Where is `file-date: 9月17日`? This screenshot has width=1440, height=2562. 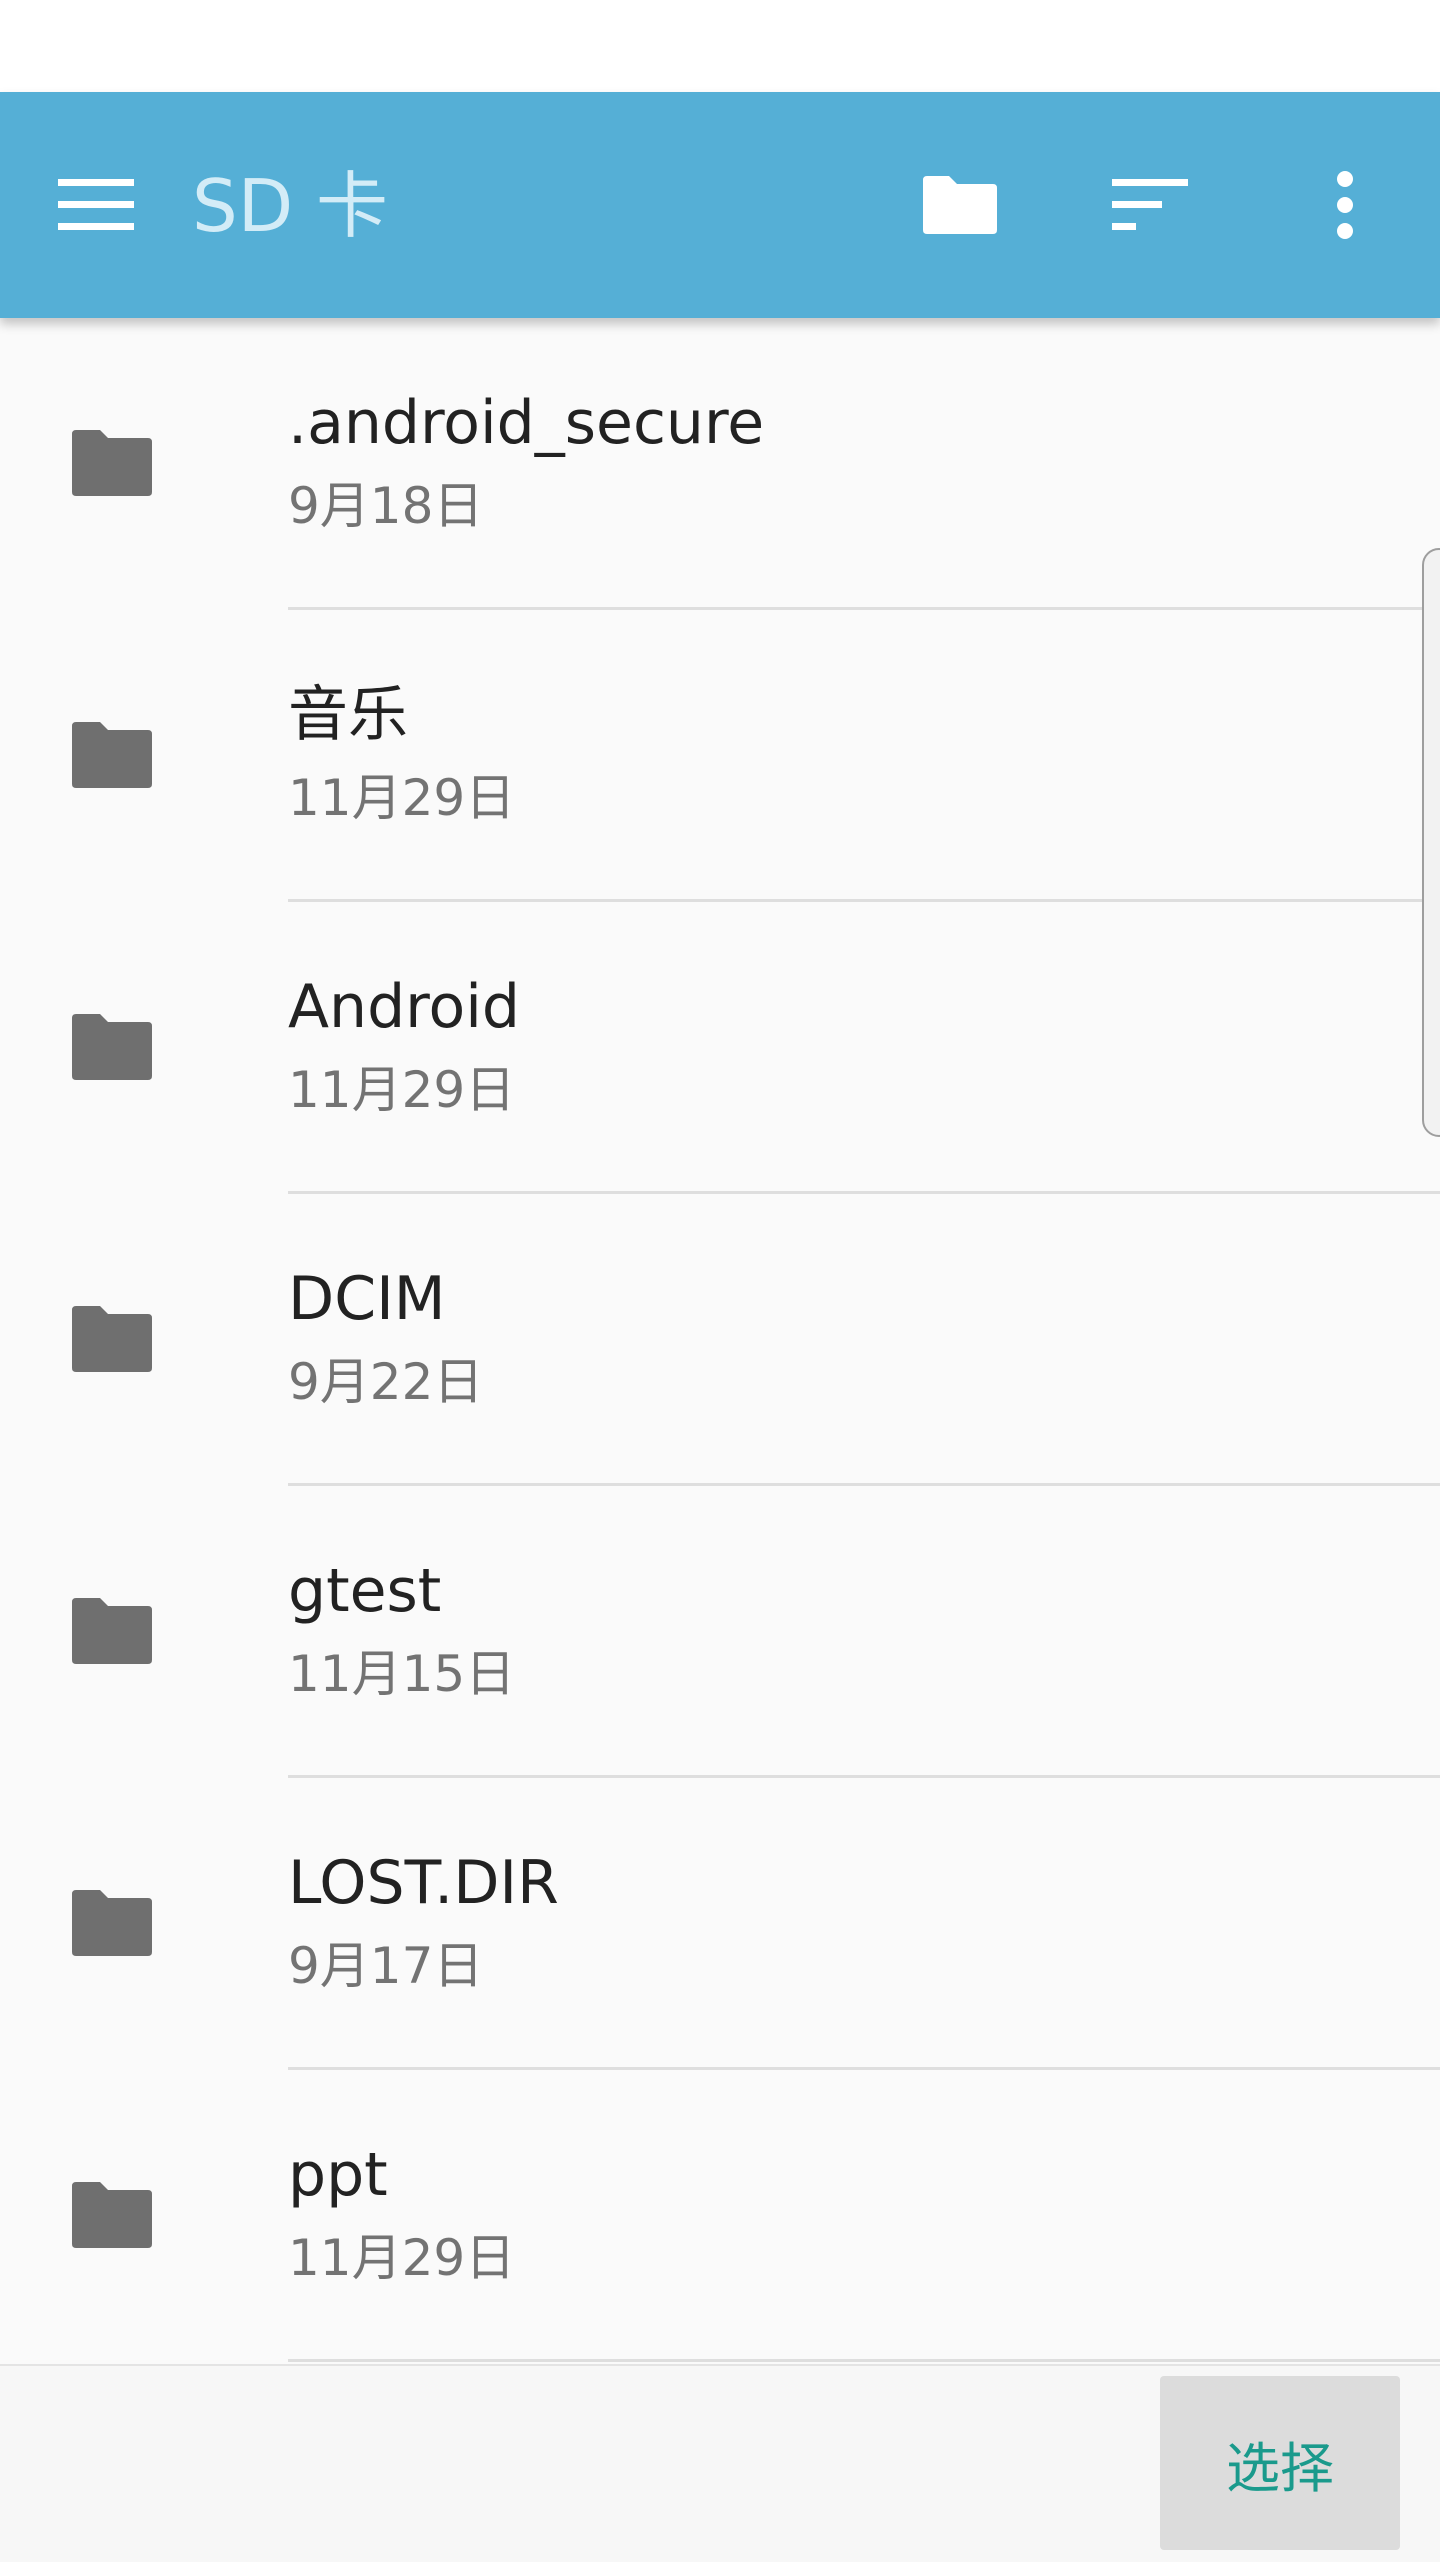
file-date: 9月17日 is located at coordinates (386, 1966).